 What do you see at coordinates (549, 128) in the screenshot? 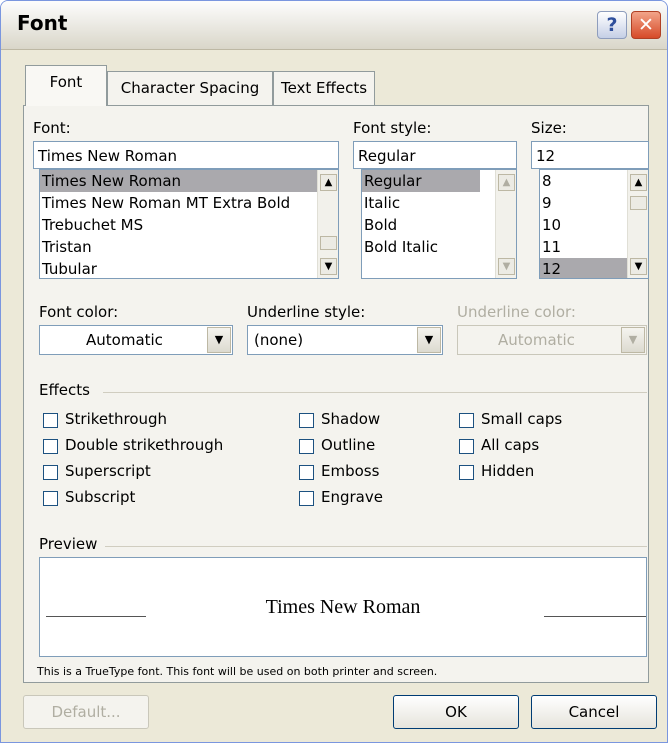
I see `size-label: Size:` at bounding box center [549, 128].